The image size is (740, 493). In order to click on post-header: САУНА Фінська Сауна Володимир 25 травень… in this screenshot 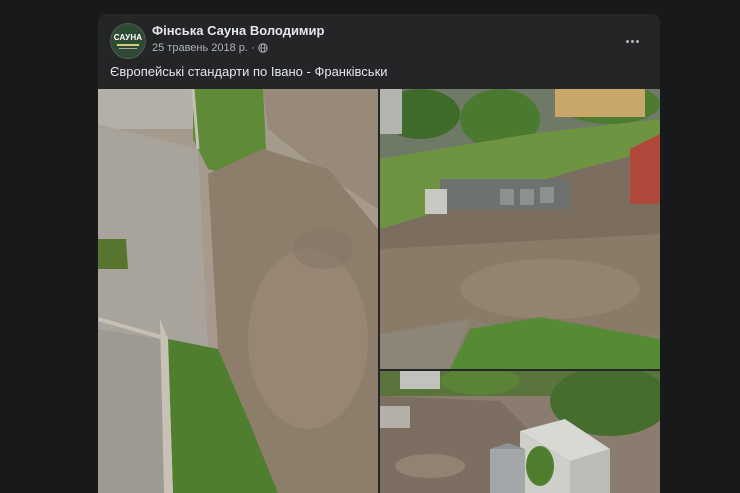, I will do `click(379, 41)`.